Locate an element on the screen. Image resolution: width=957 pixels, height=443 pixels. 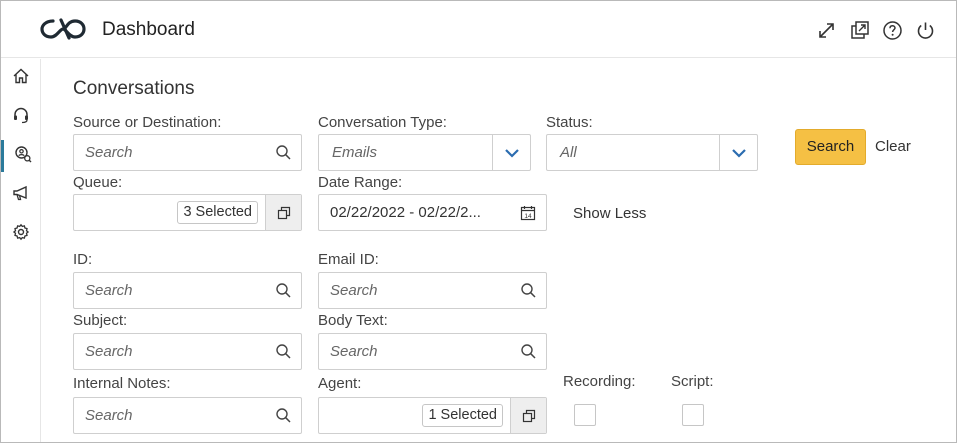
internal-notes-input: Search is located at coordinates (187, 415).